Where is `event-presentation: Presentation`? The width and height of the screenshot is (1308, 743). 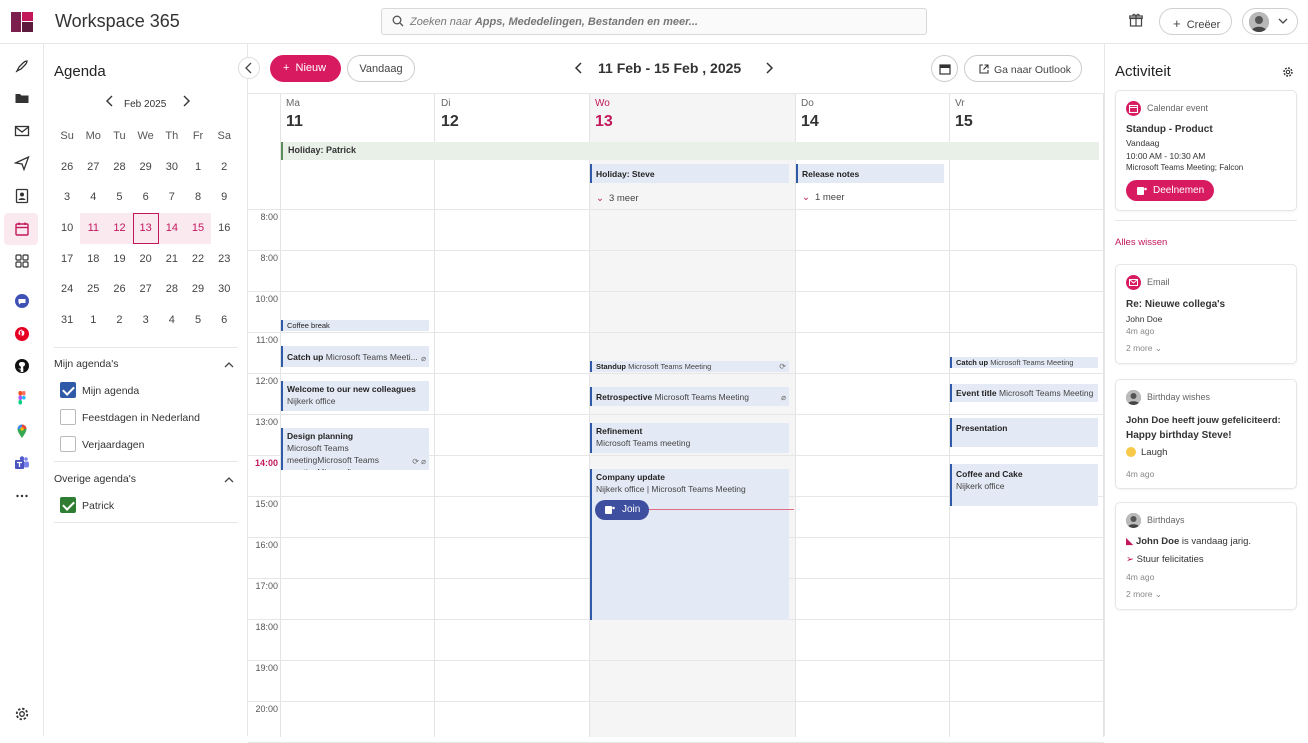 event-presentation: Presentation is located at coordinates (1024, 432).